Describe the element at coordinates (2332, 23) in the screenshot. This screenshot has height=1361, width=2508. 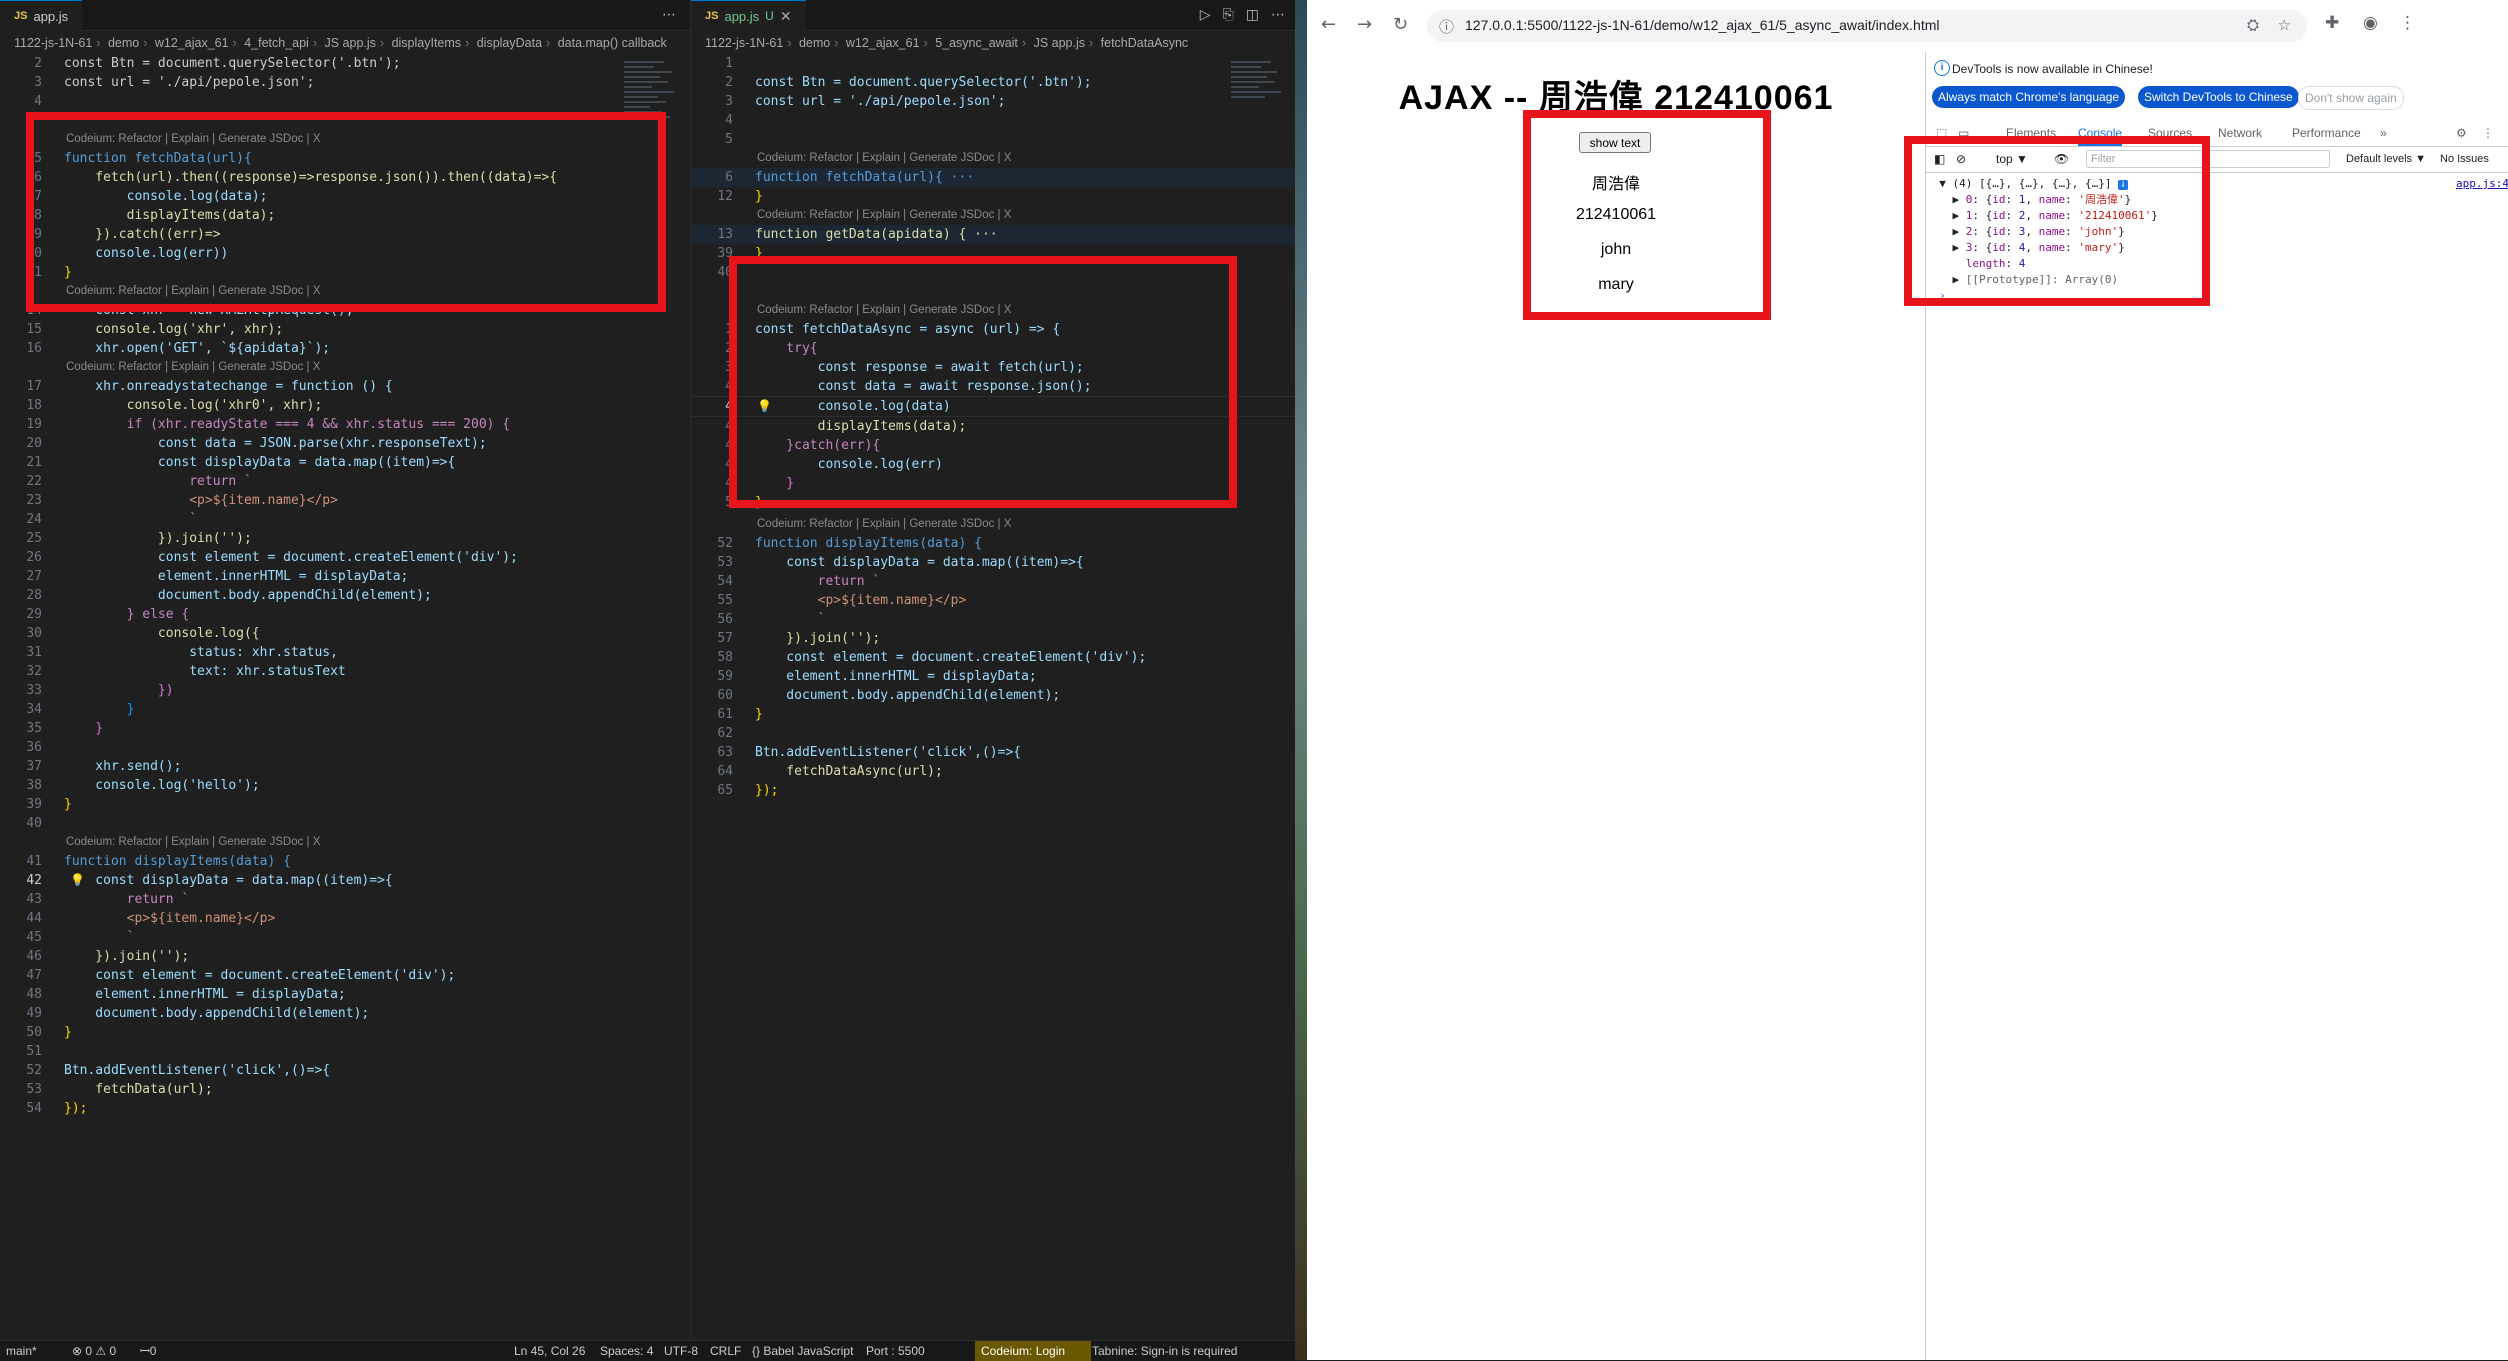
I see `extensions-icon: ✚` at that location.